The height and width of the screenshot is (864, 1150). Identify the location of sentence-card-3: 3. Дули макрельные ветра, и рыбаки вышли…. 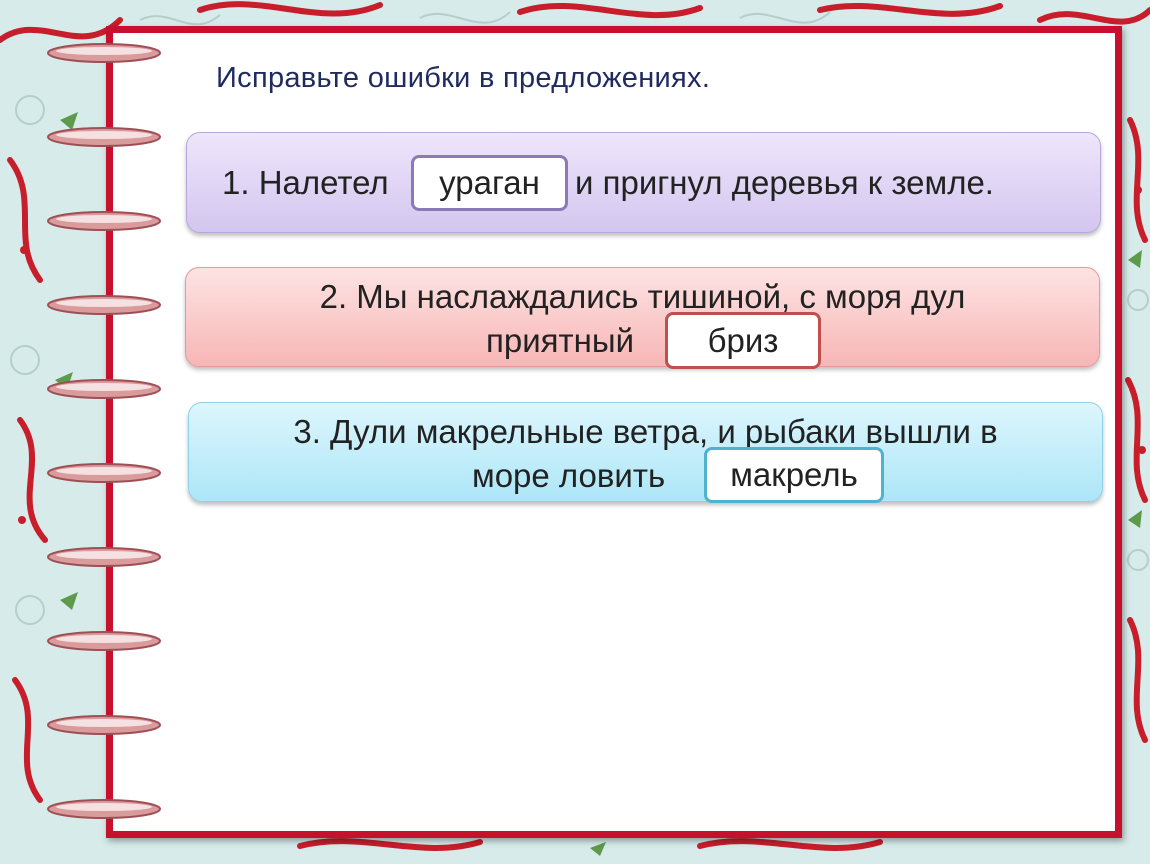
(645, 452).